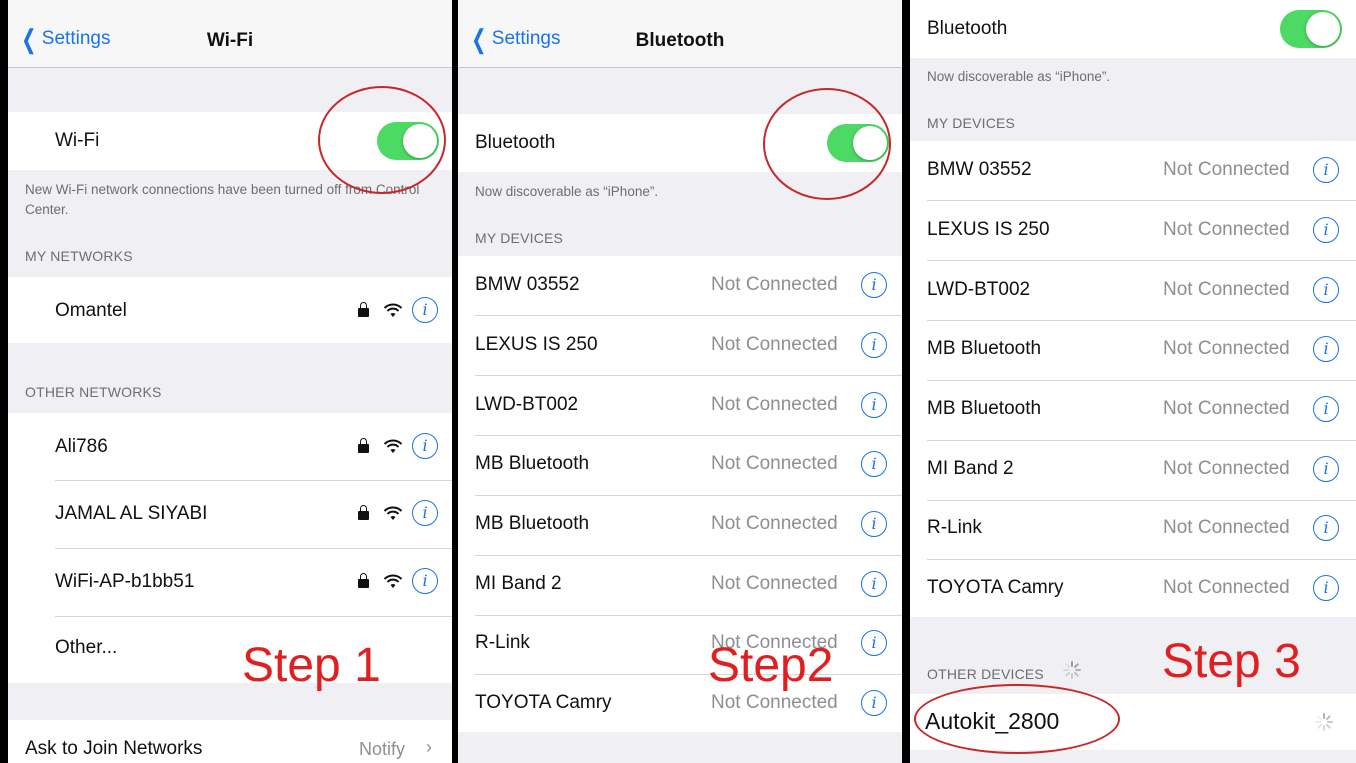  What do you see at coordinates (1231, 661) in the screenshot?
I see `step-label: Step 3` at bounding box center [1231, 661].